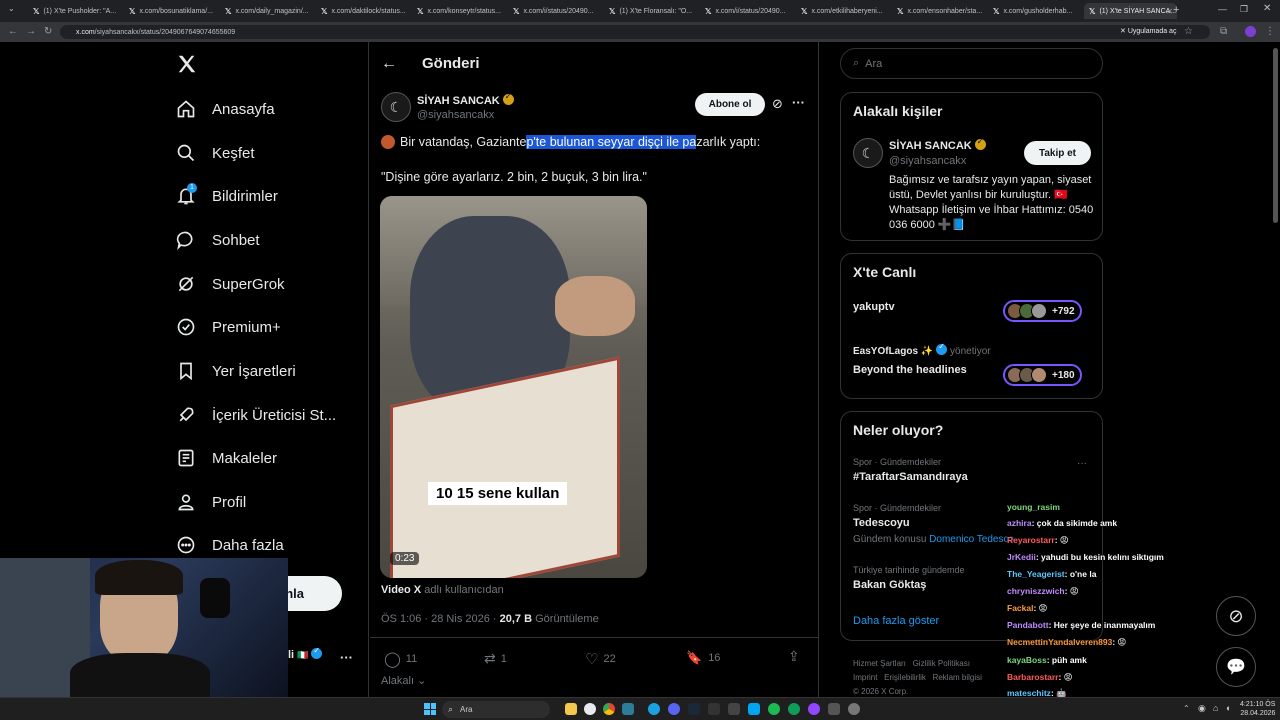 The image size is (1280, 720). What do you see at coordinates (927, 161) in the screenshot?
I see `relevant-handle: @siyahsancakx` at bounding box center [927, 161].